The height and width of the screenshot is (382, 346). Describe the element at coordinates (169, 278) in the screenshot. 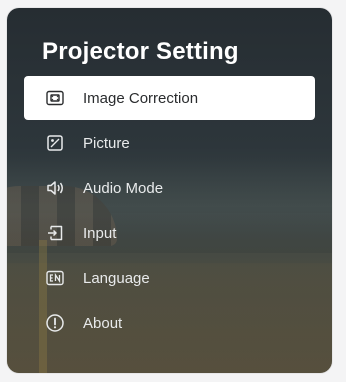

I see `menu-item-language: Language` at that location.